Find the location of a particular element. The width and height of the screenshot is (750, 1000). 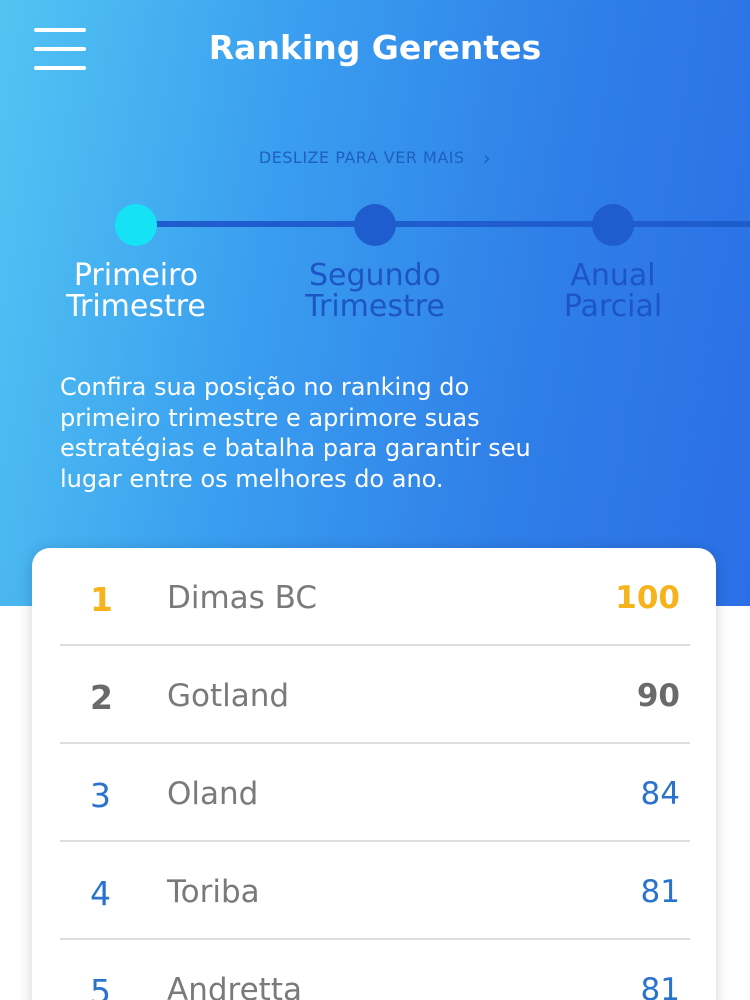

ranking-row: 5 Andretta 81 is located at coordinates (374, 970).